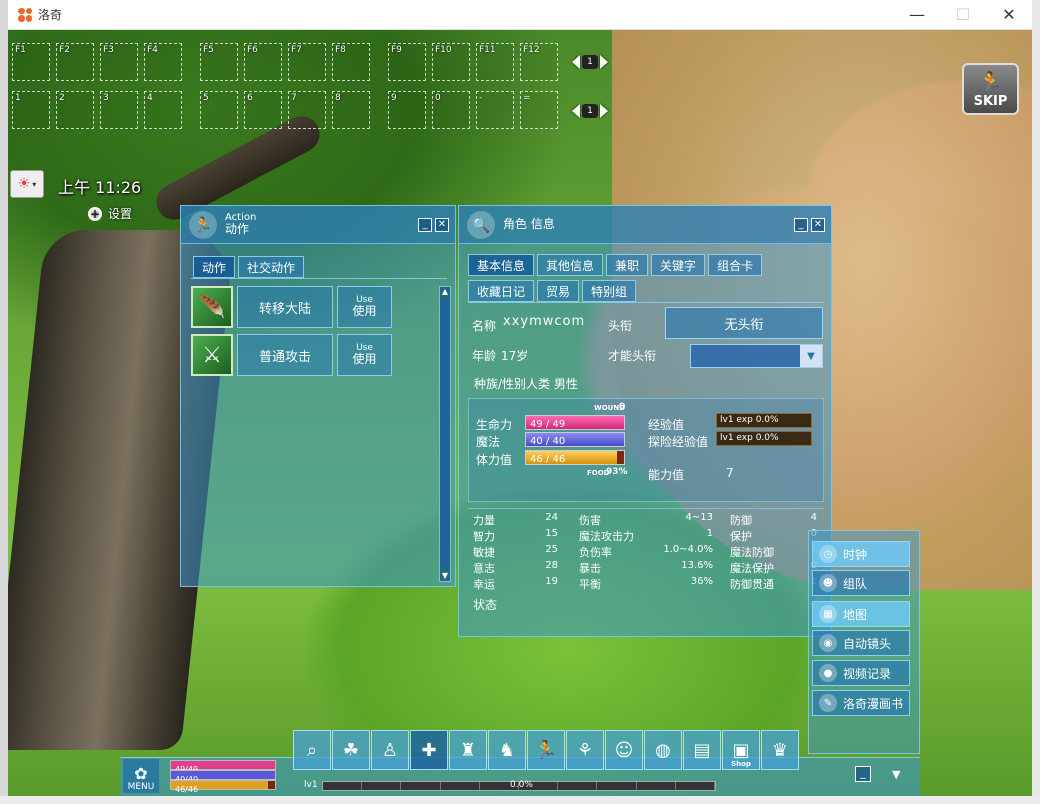 This screenshot has height=804, width=1040. Describe the element at coordinates (75, 110) in the screenshot. I see `hotkey-slot: 2` at that location.